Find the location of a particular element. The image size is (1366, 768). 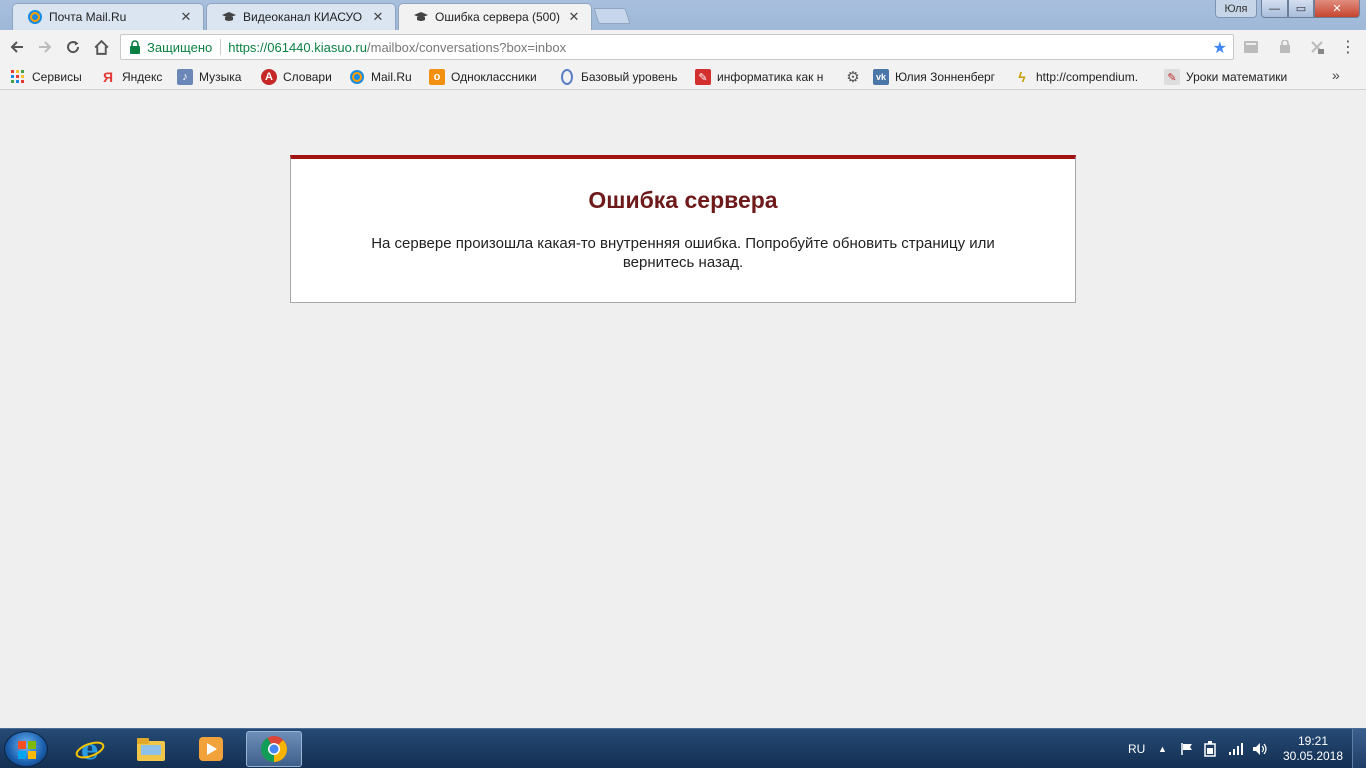

profile-button: Юля is located at coordinates (1236, 9).